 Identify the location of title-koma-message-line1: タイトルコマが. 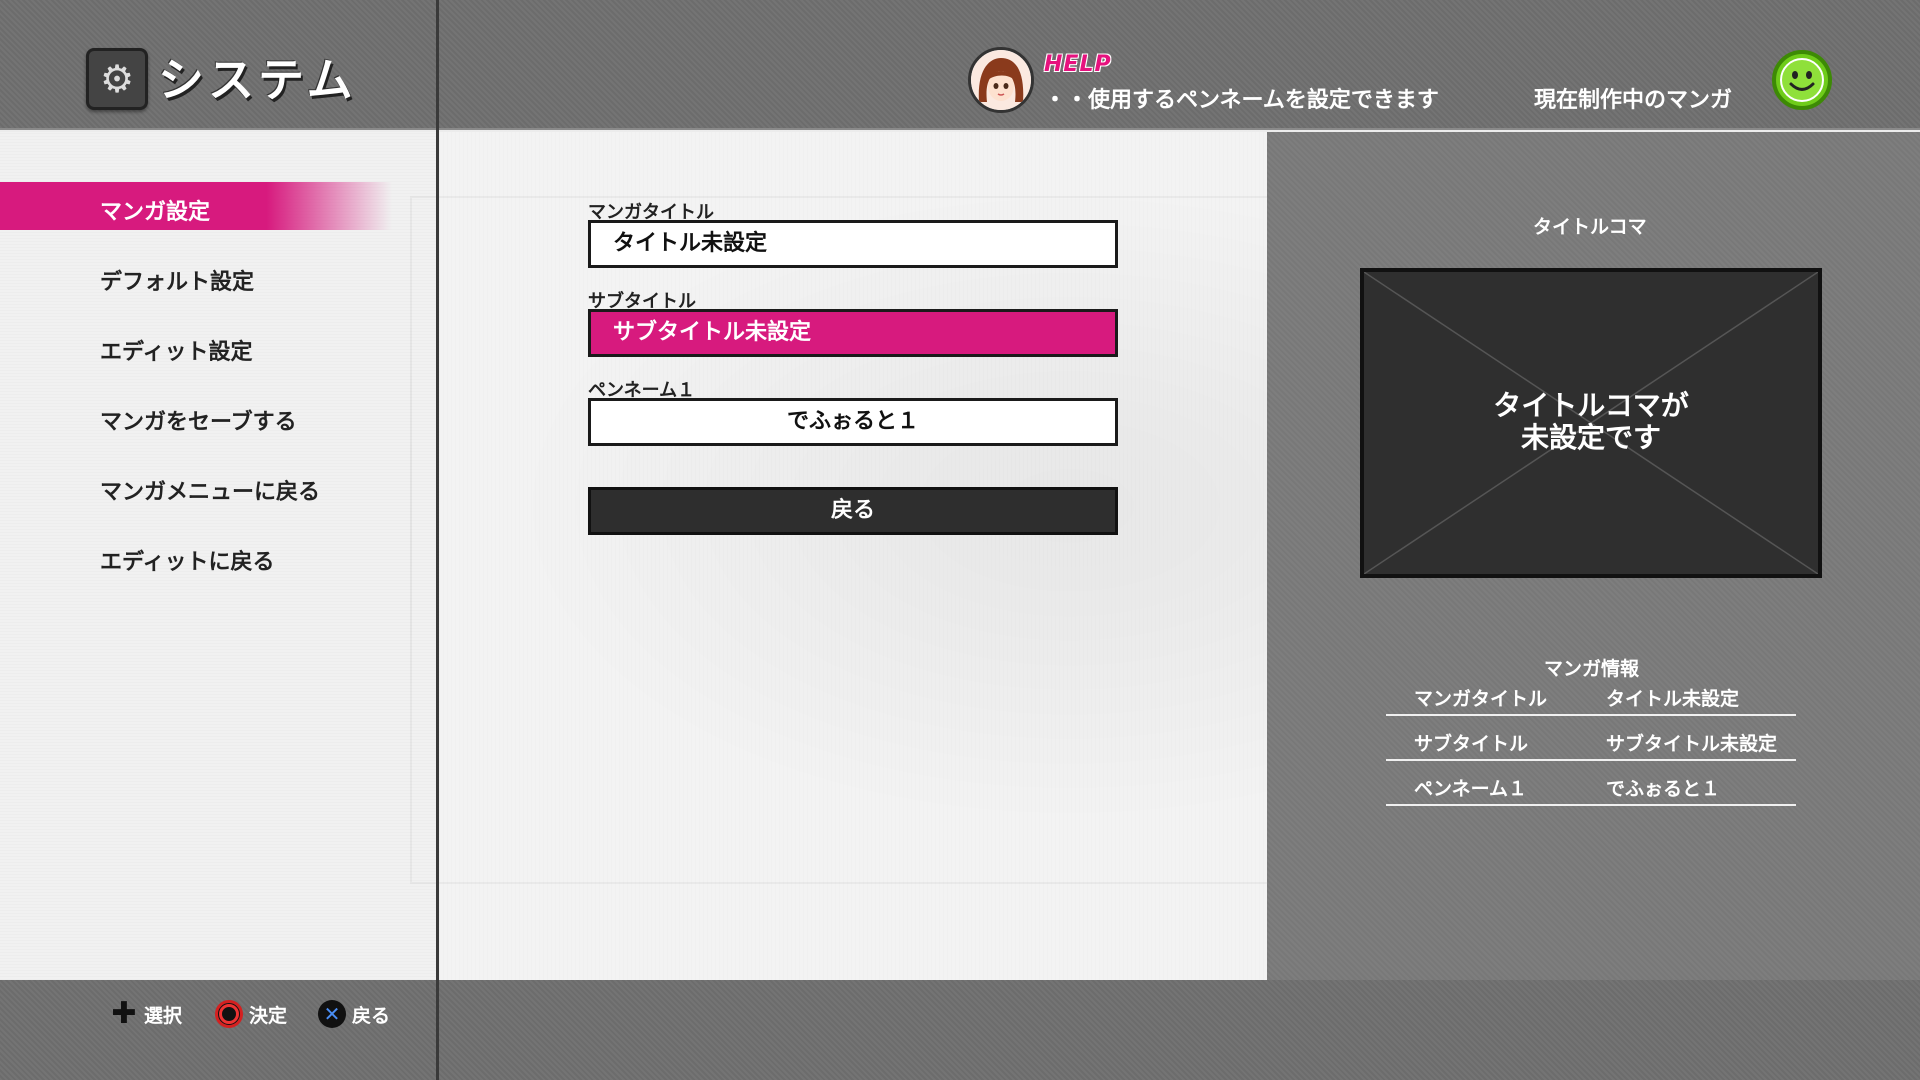
(1591, 405).